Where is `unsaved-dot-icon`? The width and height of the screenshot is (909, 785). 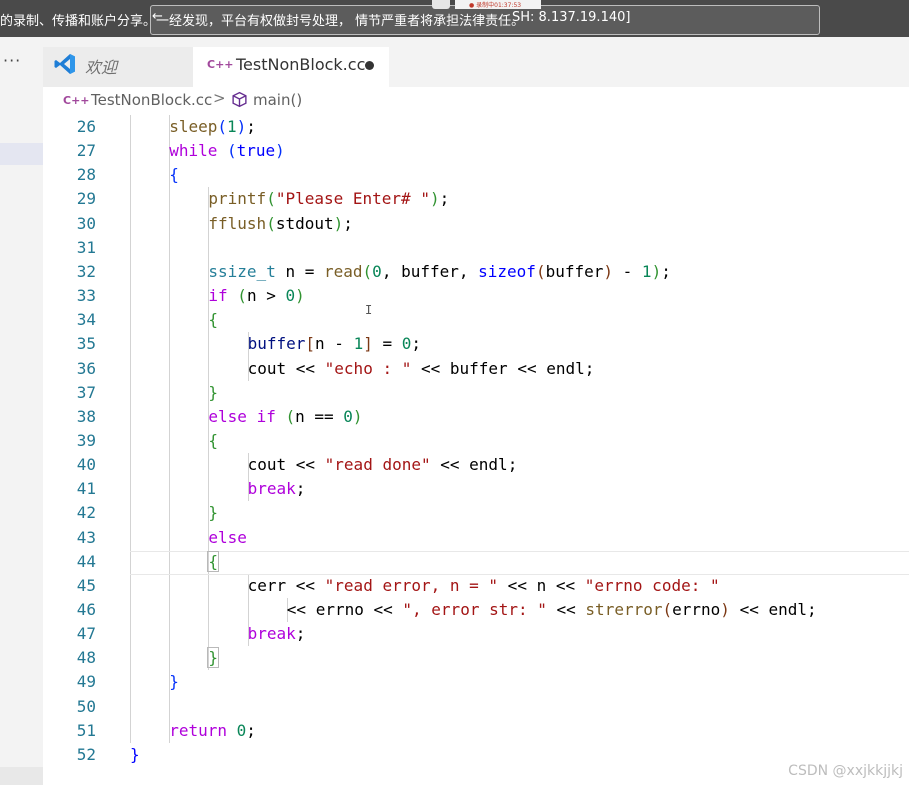
unsaved-dot-icon is located at coordinates (369, 65).